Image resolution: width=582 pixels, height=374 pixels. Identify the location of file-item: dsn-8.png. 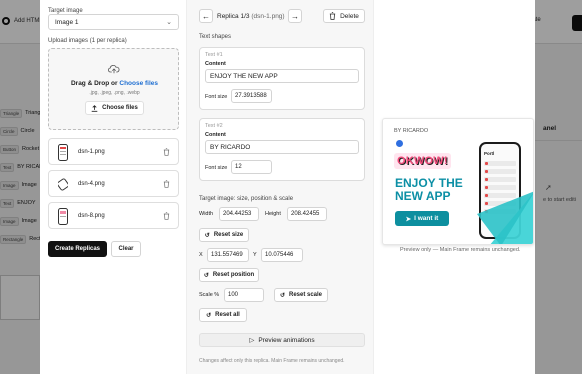
(113, 215).